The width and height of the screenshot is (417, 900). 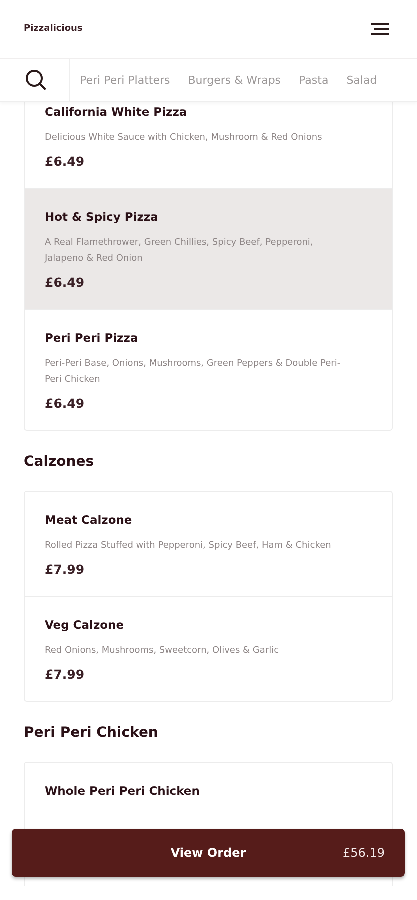 What do you see at coordinates (92, 733) in the screenshot?
I see `section-heading: Peri Peri Chicken` at bounding box center [92, 733].